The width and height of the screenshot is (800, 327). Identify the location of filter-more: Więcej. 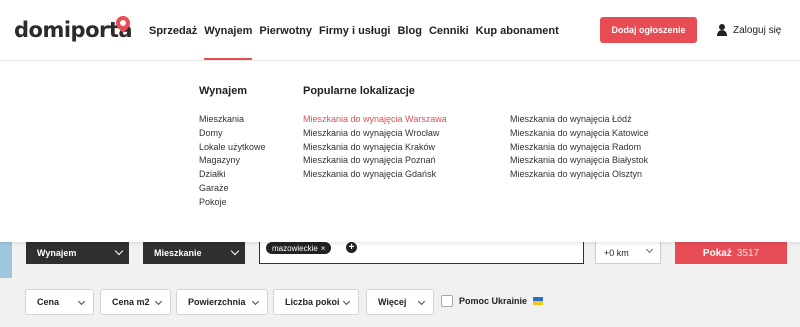
(400, 302).